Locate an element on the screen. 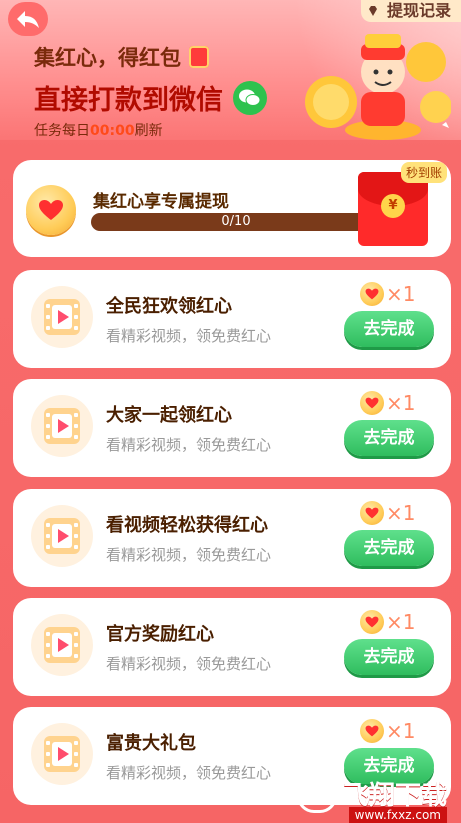  task-card: 大家一起领红心 看精彩视频，领免费红心 ×1 去完成 is located at coordinates (232, 428).